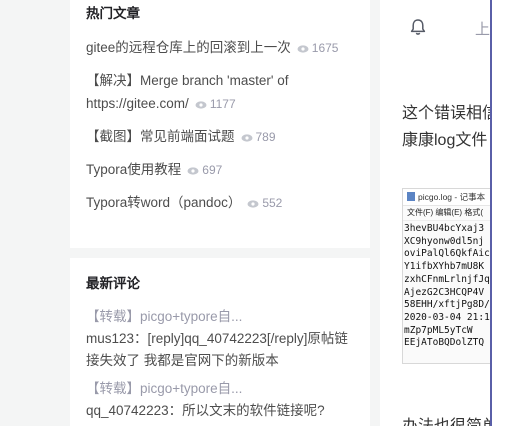  I want to click on notepad-line: Y1ifbXYhb7mU8K, so click(444, 267).